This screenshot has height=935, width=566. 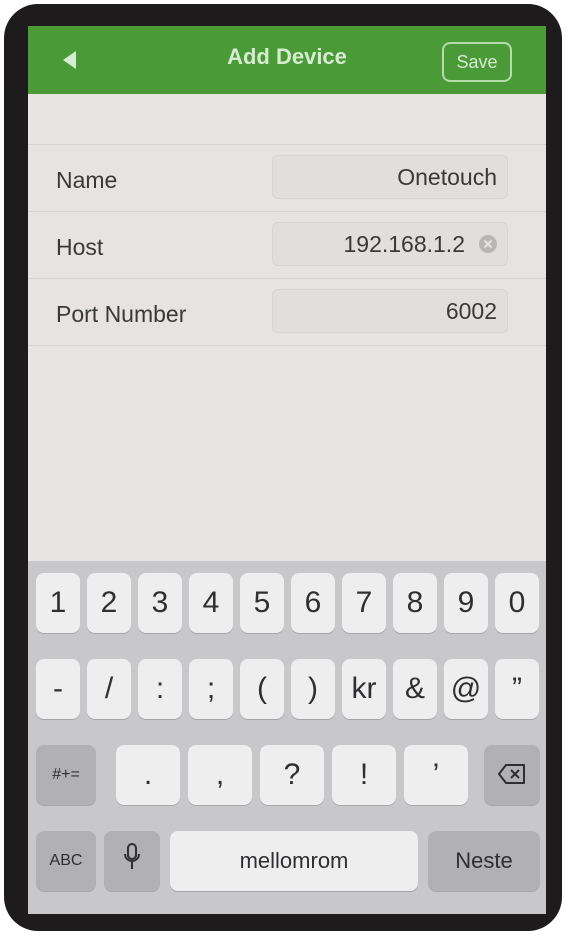 What do you see at coordinates (294, 861) in the screenshot?
I see `space-key: mellomrom` at bounding box center [294, 861].